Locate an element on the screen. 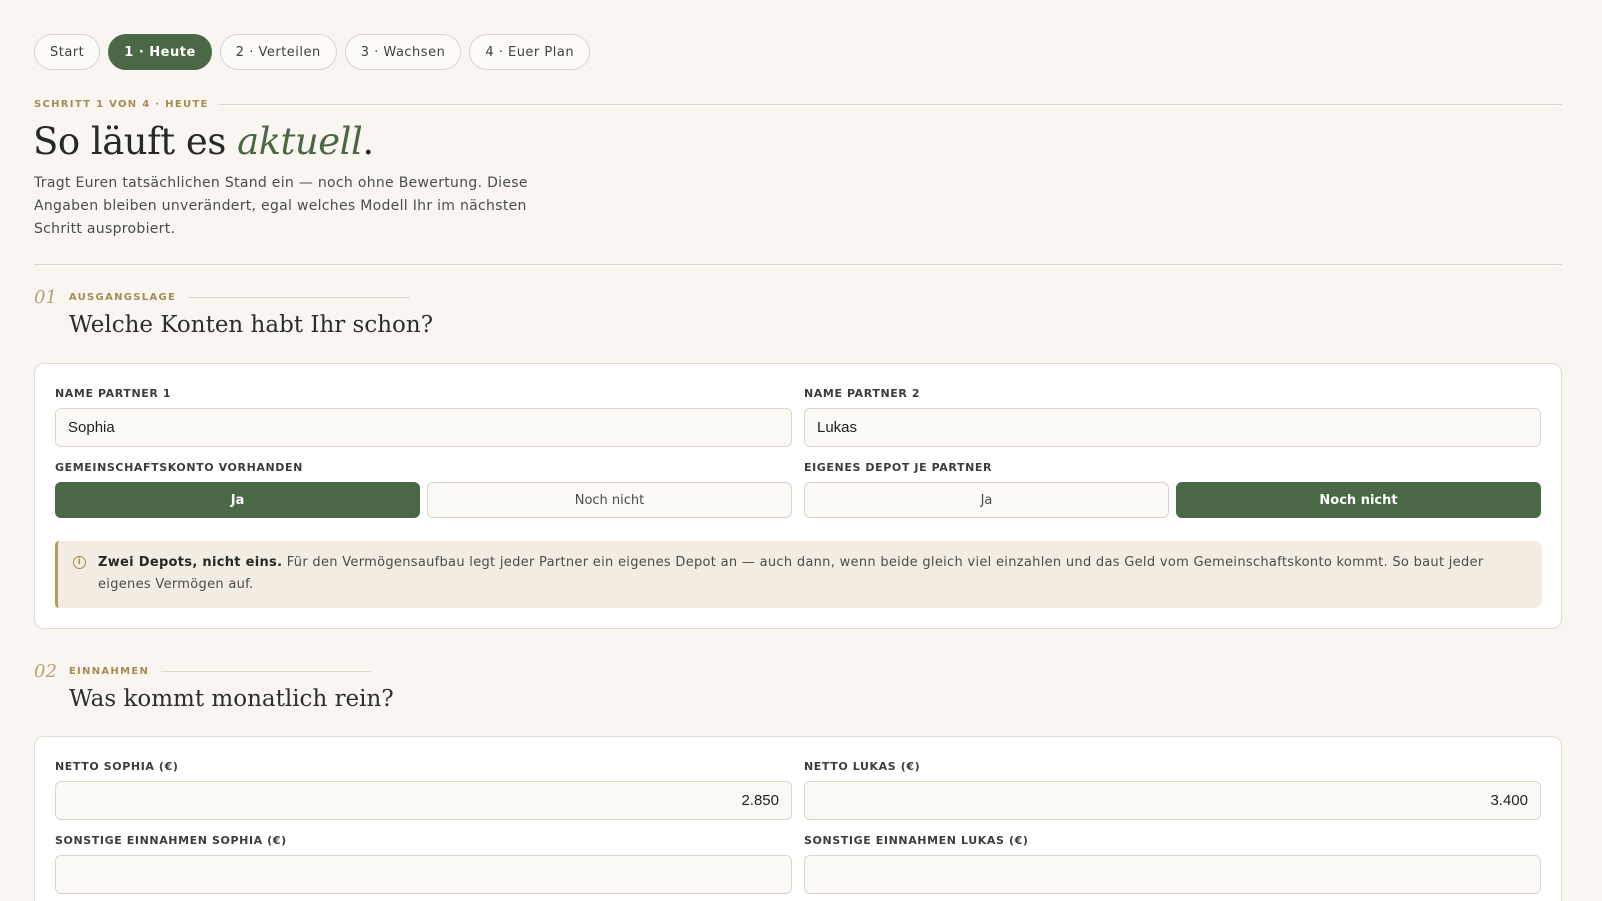  own-depot-yes-button: Ja is located at coordinates (986, 500).